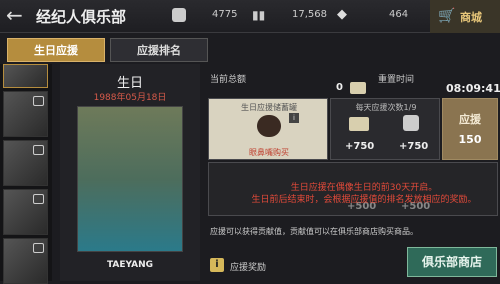 This screenshot has width=500, height=284. I want to click on daily-value-1: +750, so click(360, 146).